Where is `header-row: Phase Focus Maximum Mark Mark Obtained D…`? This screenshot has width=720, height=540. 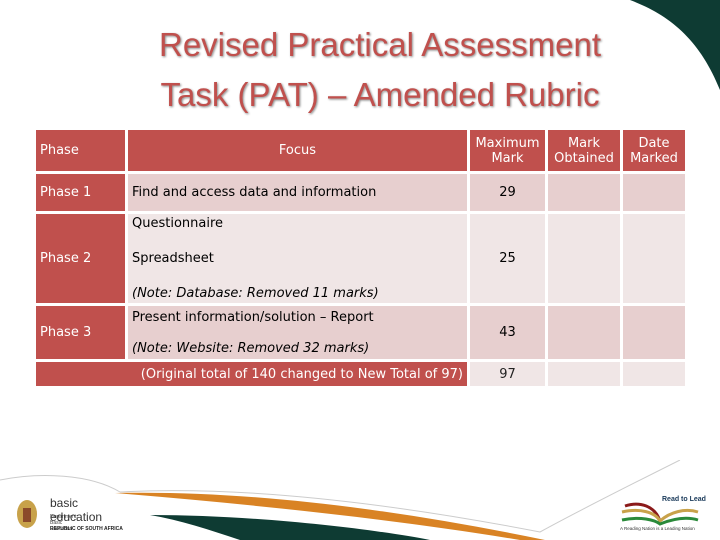
header-row: Phase Focus Maximum Mark Mark Obtained D… is located at coordinates (360, 150).